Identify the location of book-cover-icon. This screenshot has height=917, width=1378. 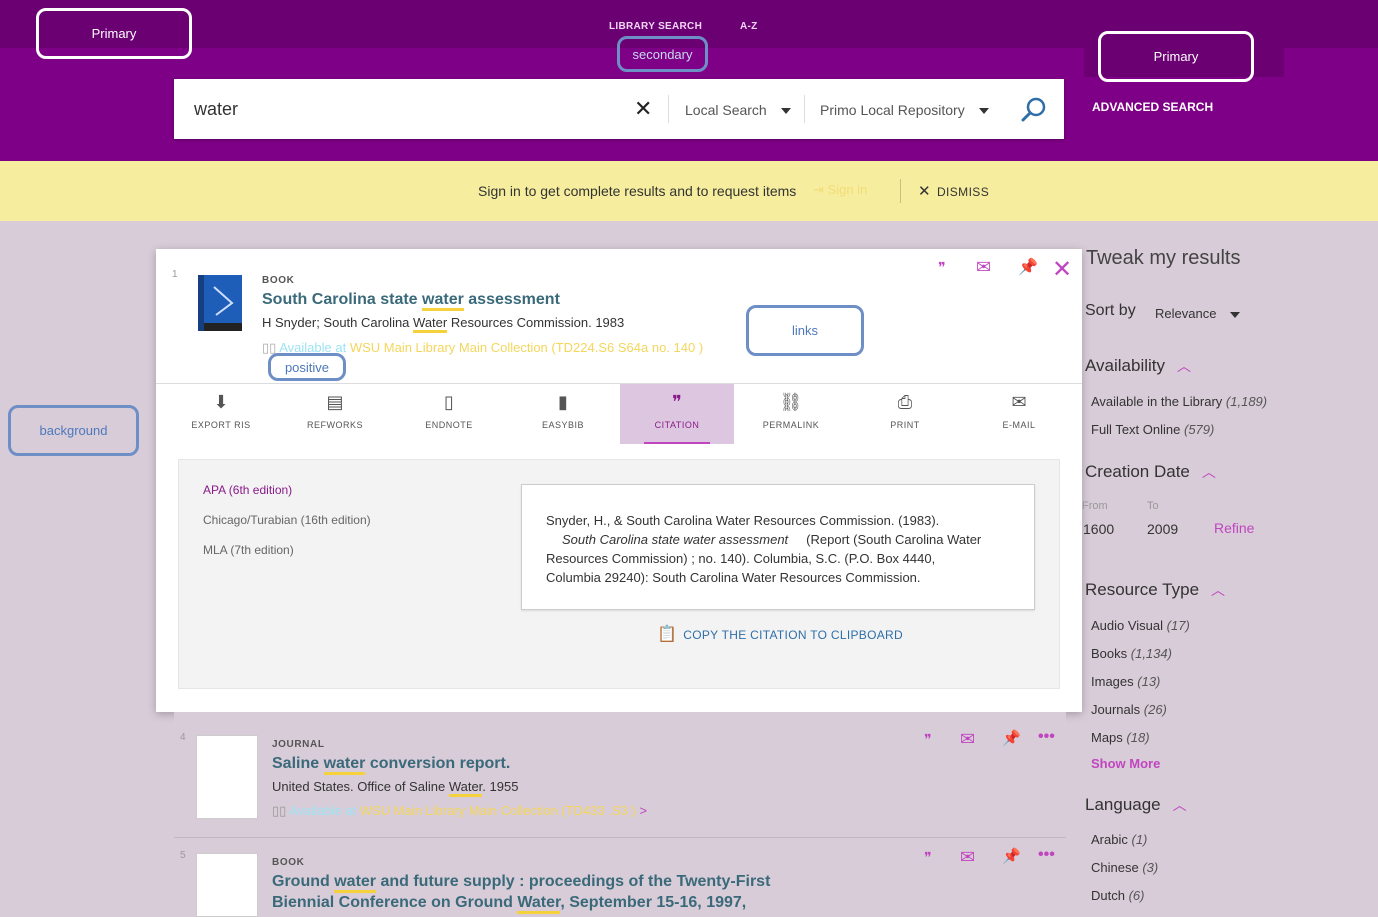
(220, 305).